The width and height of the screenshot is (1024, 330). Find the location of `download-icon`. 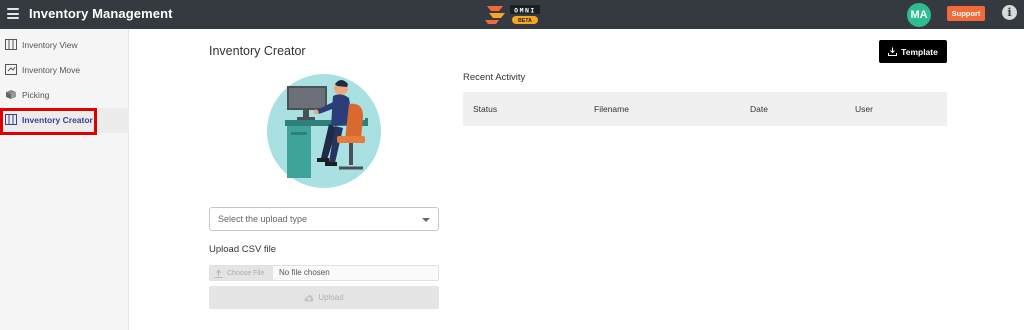

download-icon is located at coordinates (893, 51).